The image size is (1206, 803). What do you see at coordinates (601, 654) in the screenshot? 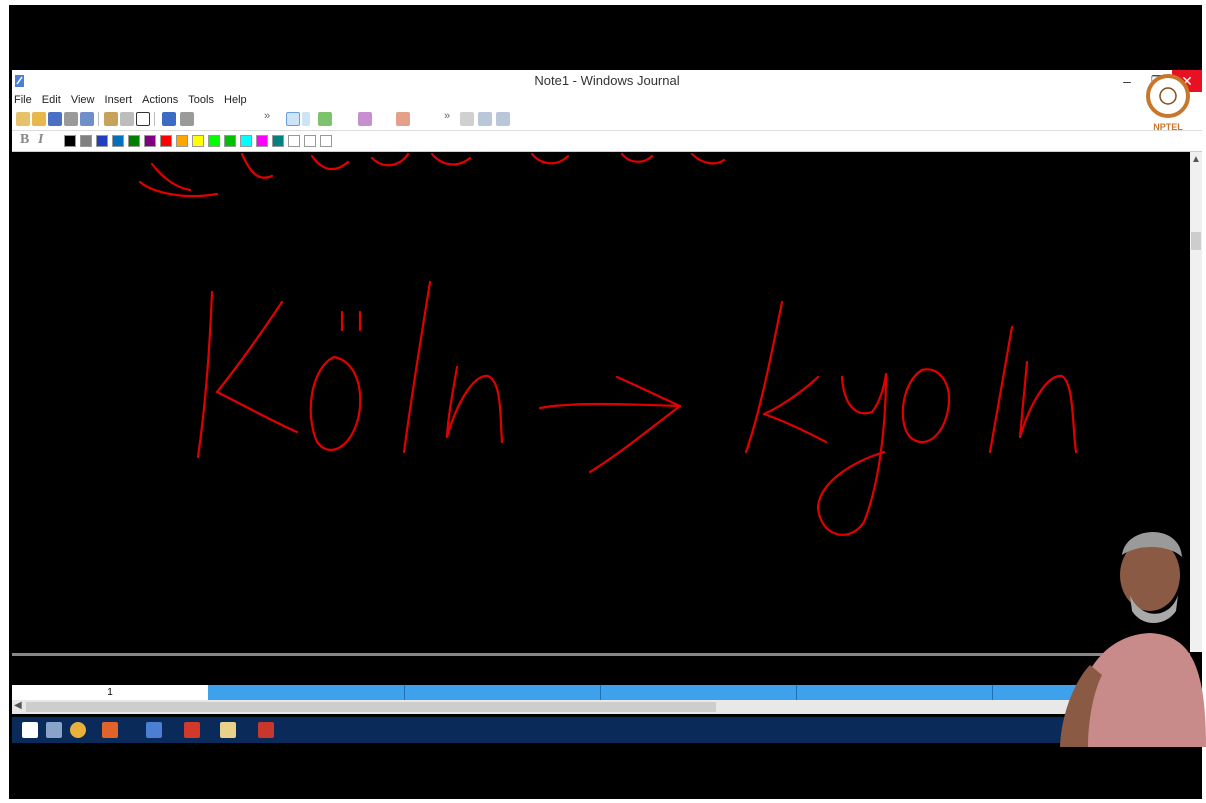
I see `page-boundary-line` at bounding box center [601, 654].